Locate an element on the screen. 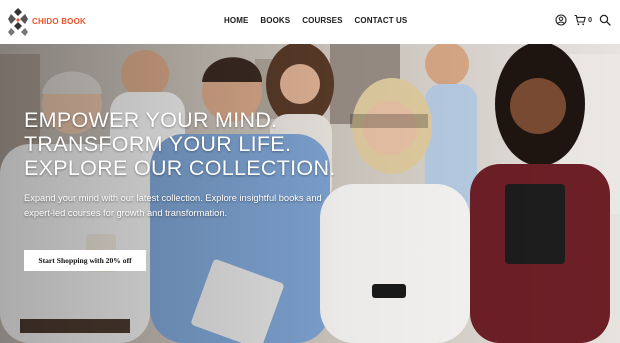 The image size is (620, 343). start-shopping-button: Start Shopping with 20% off is located at coordinates (85, 260).